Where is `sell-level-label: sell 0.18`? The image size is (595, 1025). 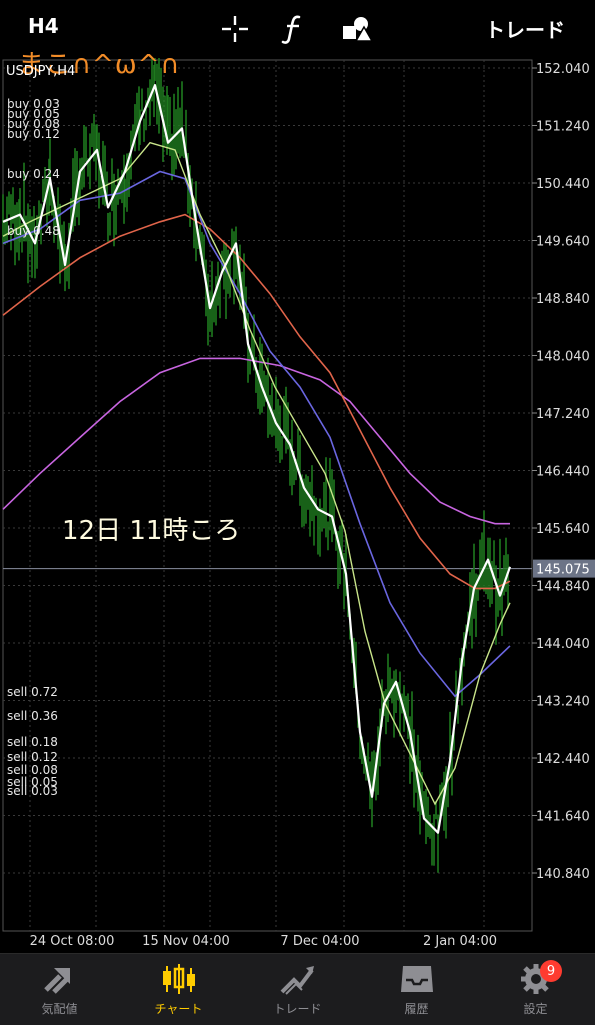 sell-level-label: sell 0.18 is located at coordinates (32, 742).